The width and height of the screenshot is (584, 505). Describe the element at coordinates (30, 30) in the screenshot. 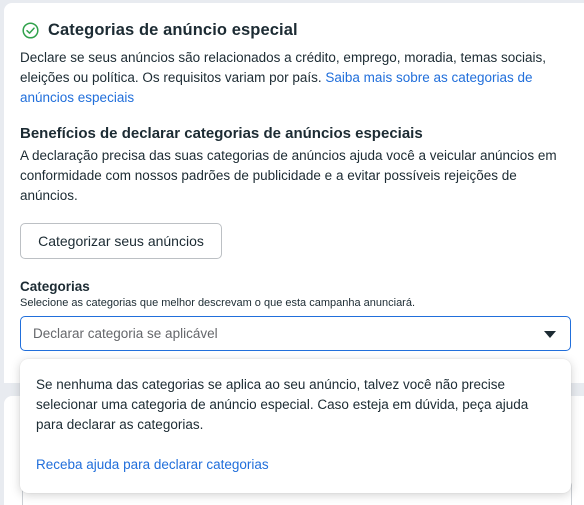

I see `circle-check-icon` at that location.